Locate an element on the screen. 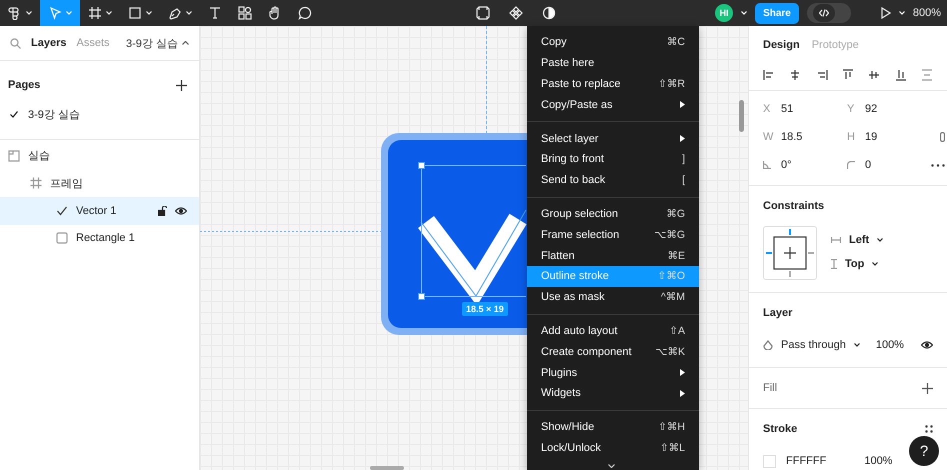  menu-item: Use as mask ^⌘M is located at coordinates (613, 297).